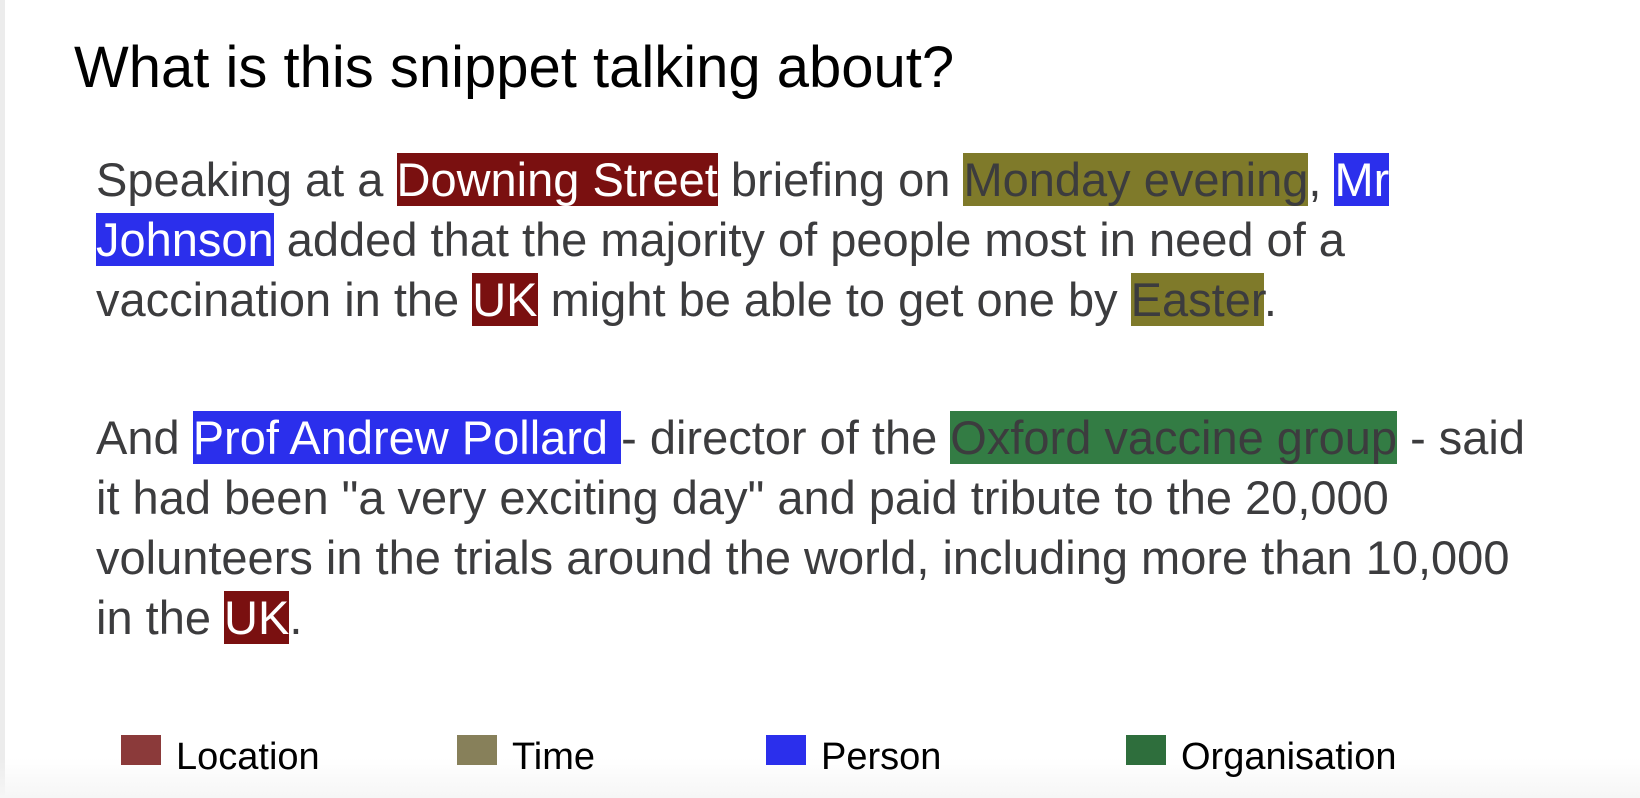 This screenshot has width=1640, height=798. What do you see at coordinates (248, 757) in the screenshot?
I see `legend-label-location: Location` at bounding box center [248, 757].